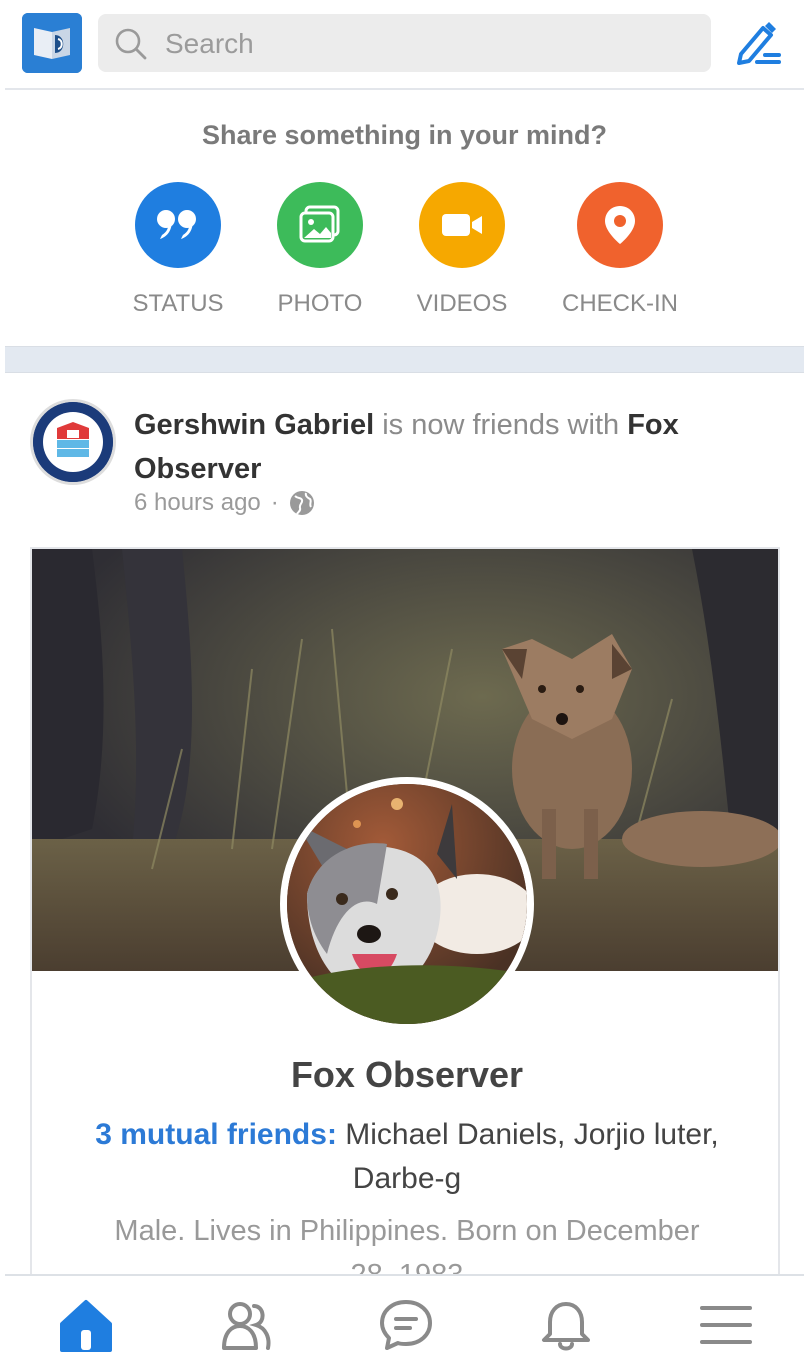 Image resolution: width=804 pixels, height=1356 pixels. I want to click on edit-pencil-icon, so click(759, 43).